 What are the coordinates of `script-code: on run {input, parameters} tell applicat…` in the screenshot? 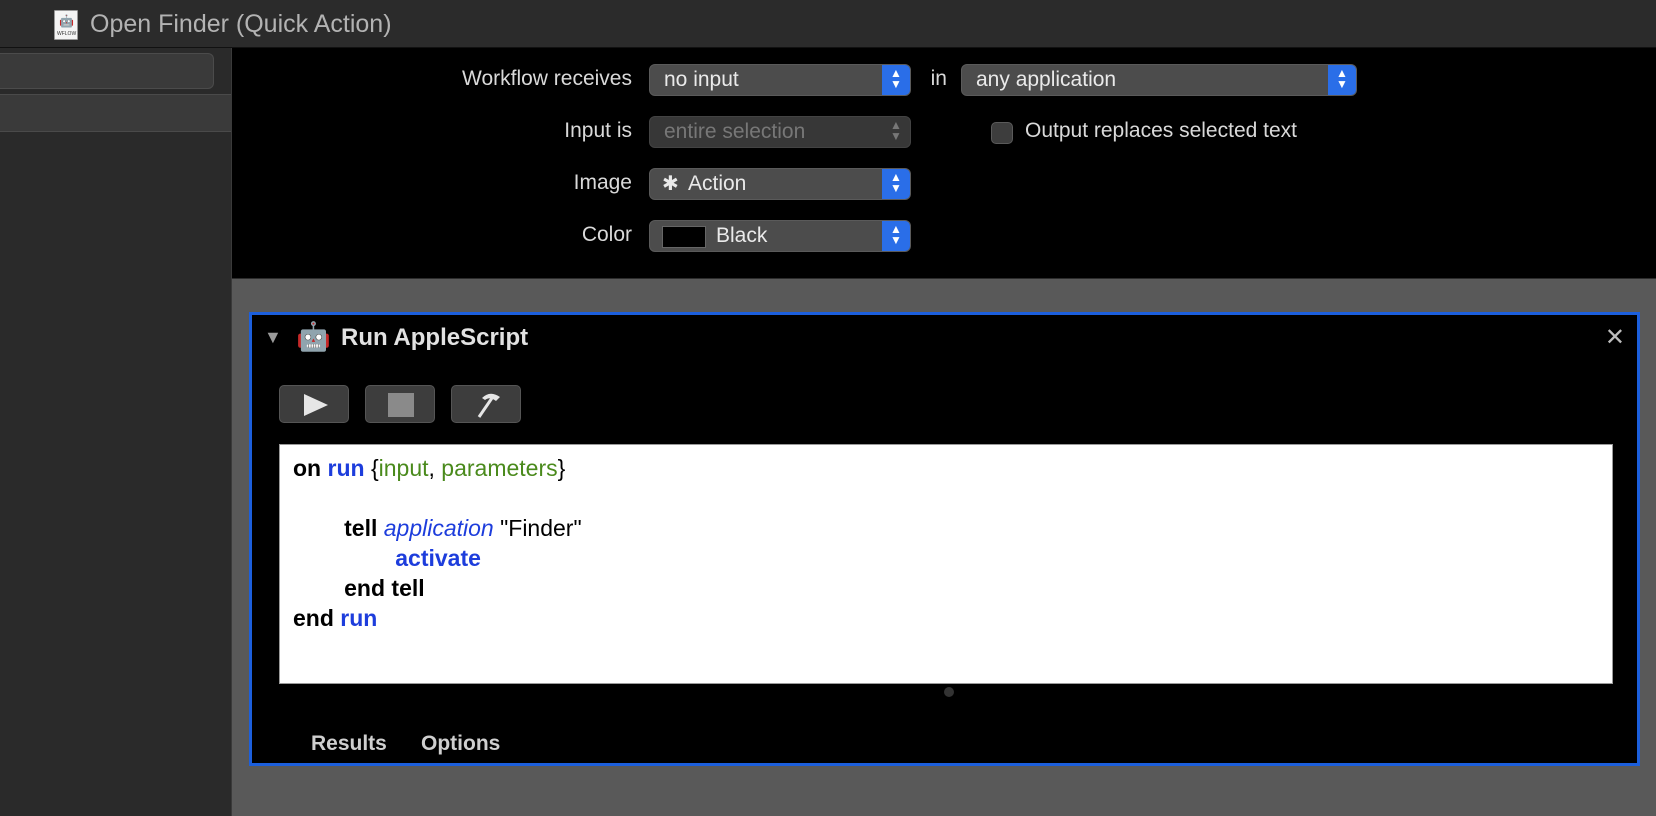 It's located at (437, 543).